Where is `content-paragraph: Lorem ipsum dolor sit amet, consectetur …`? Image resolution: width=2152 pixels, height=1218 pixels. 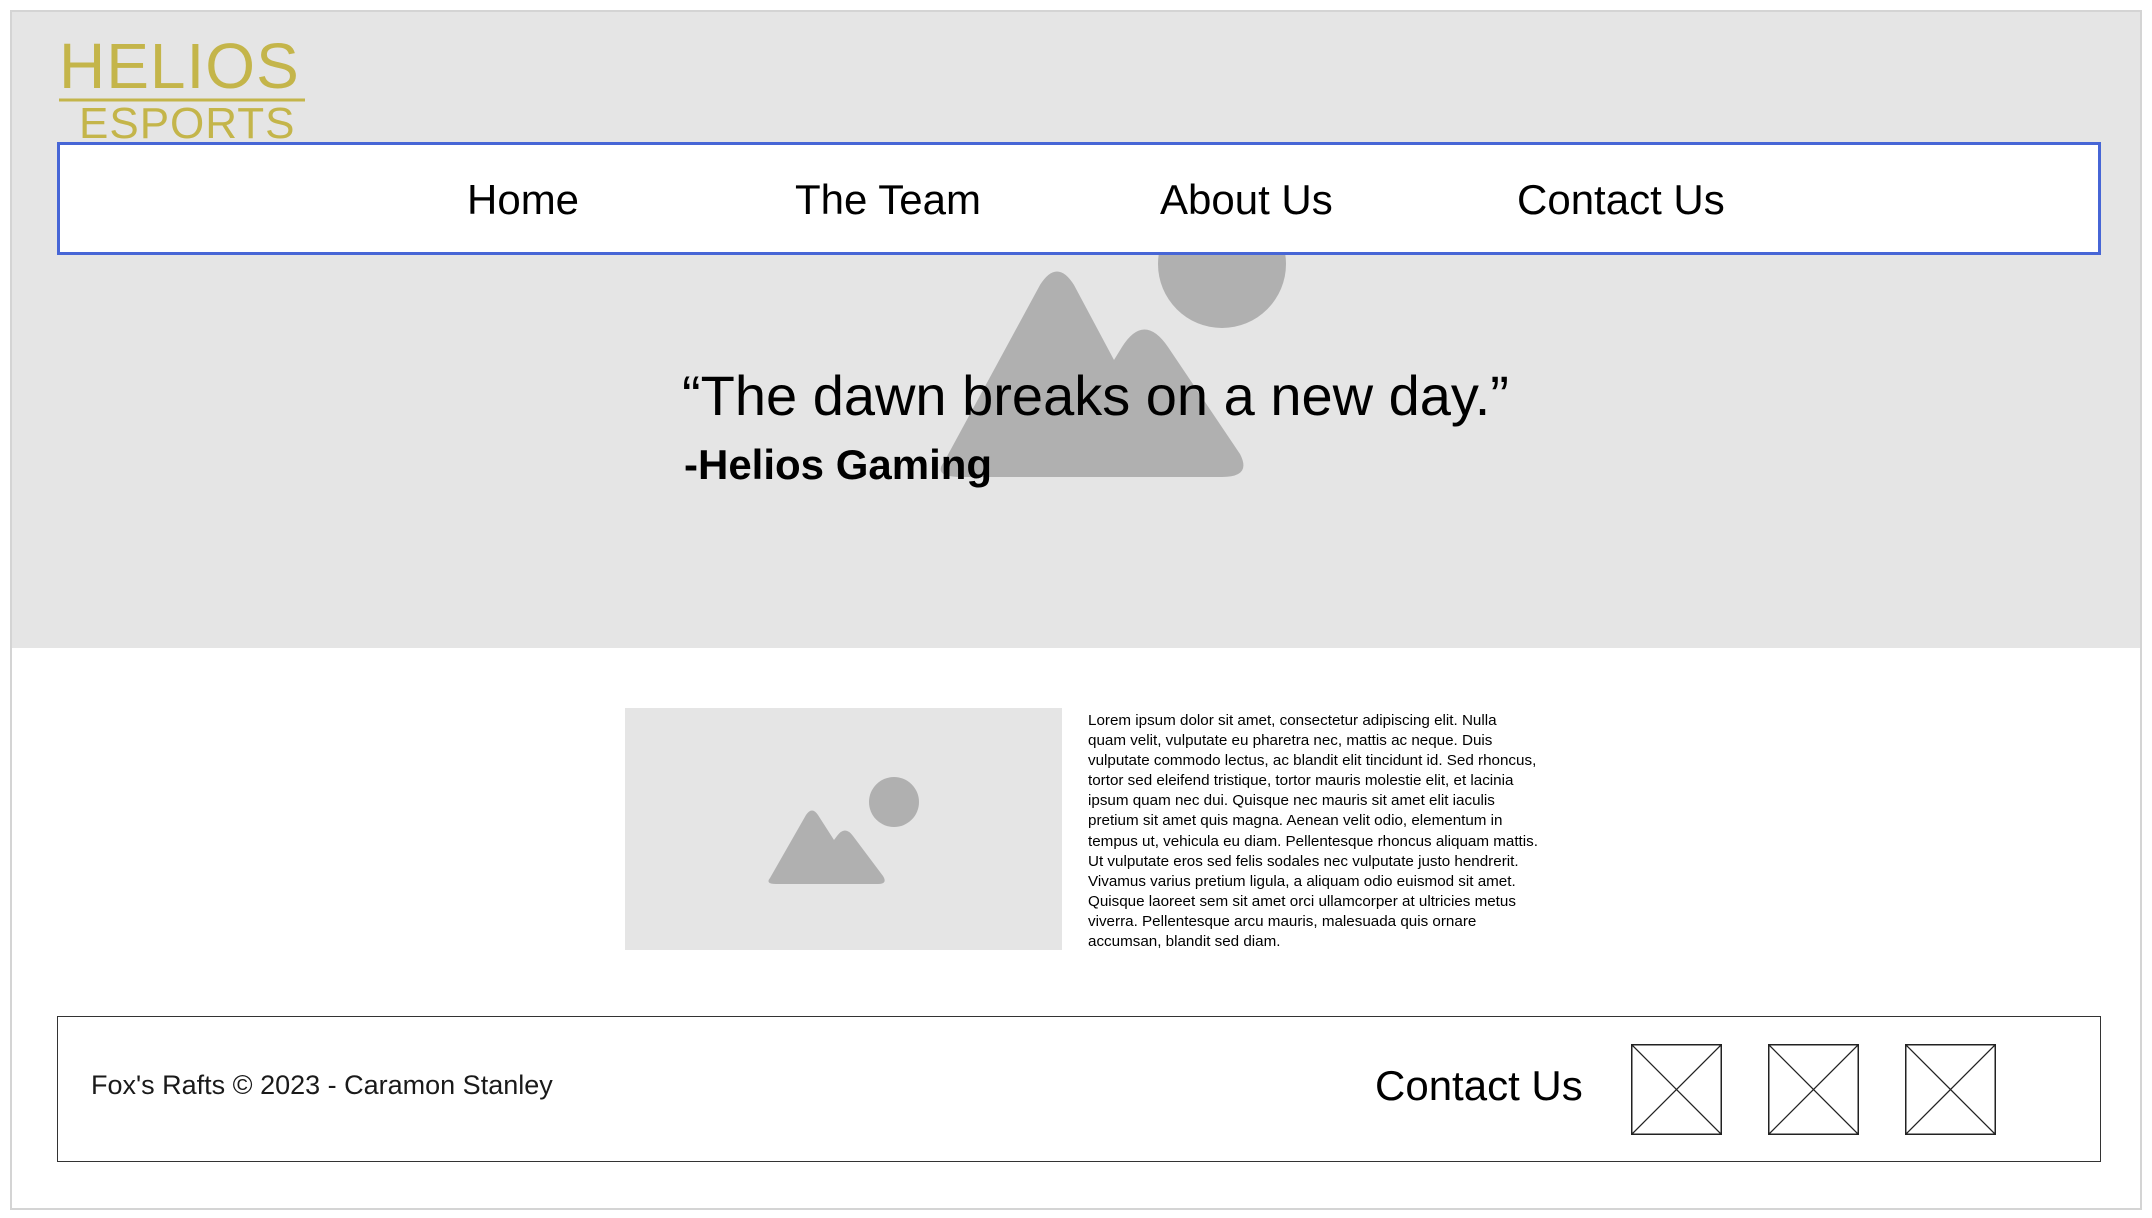
content-paragraph: Lorem ipsum dolor sit amet, consectetur … is located at coordinates (1313, 831).